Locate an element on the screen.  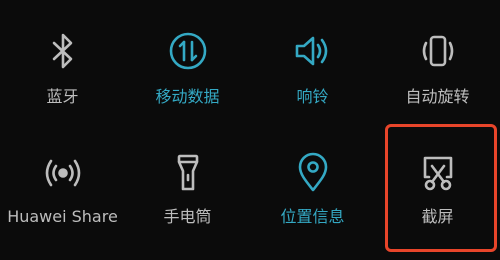
ring-tile: 响铃 is located at coordinates (312, 65).